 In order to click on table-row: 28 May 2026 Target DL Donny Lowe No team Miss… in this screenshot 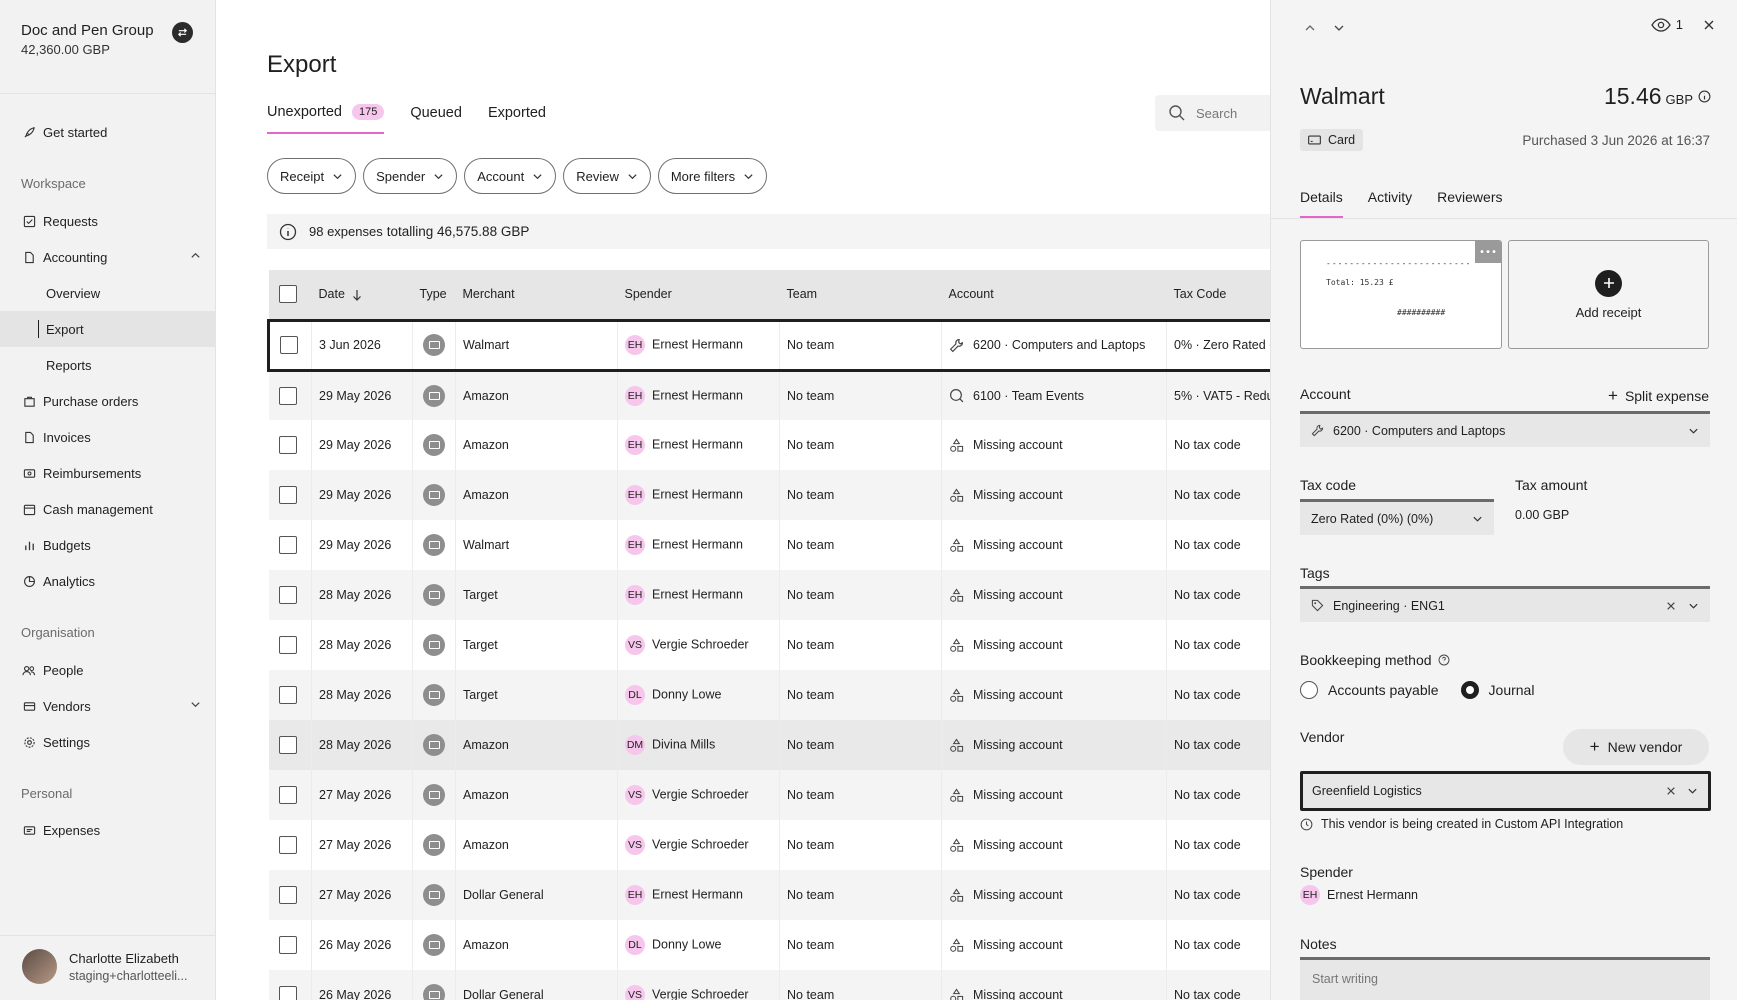, I will do `click(770, 695)`.